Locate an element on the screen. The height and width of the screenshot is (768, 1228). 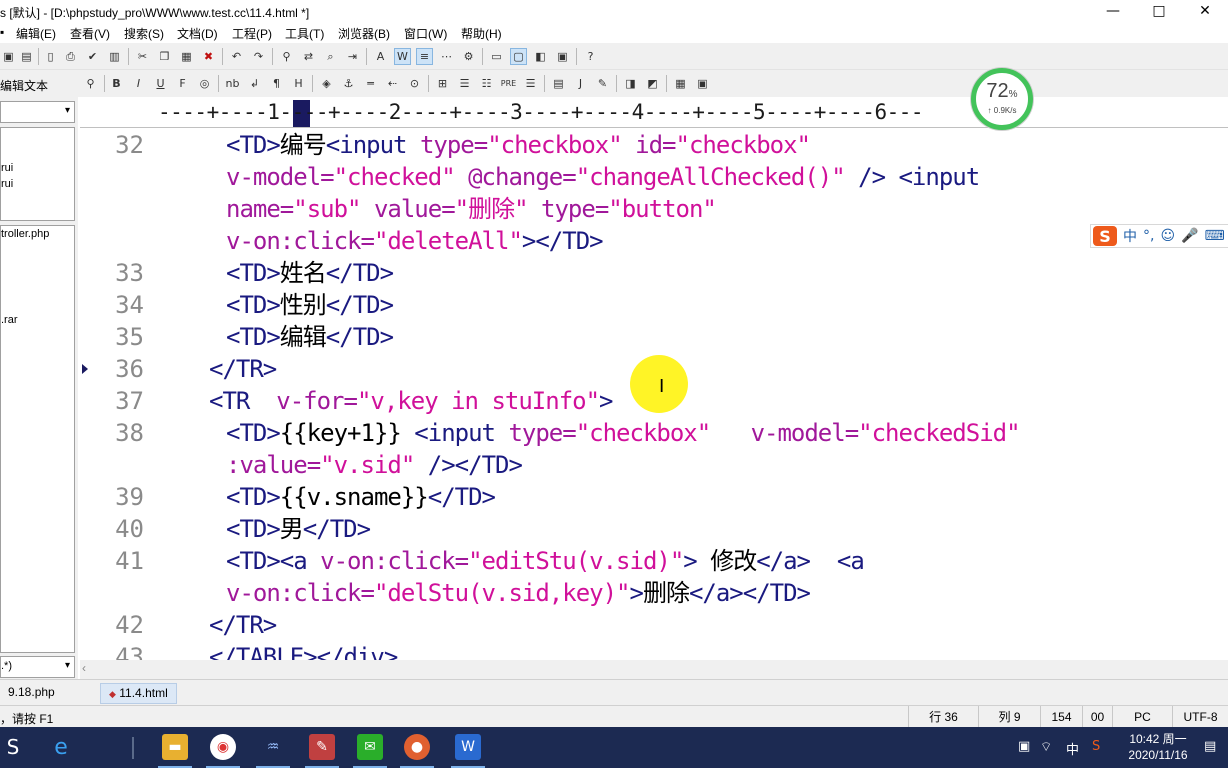
font-button: F is located at coordinates (182, 83).